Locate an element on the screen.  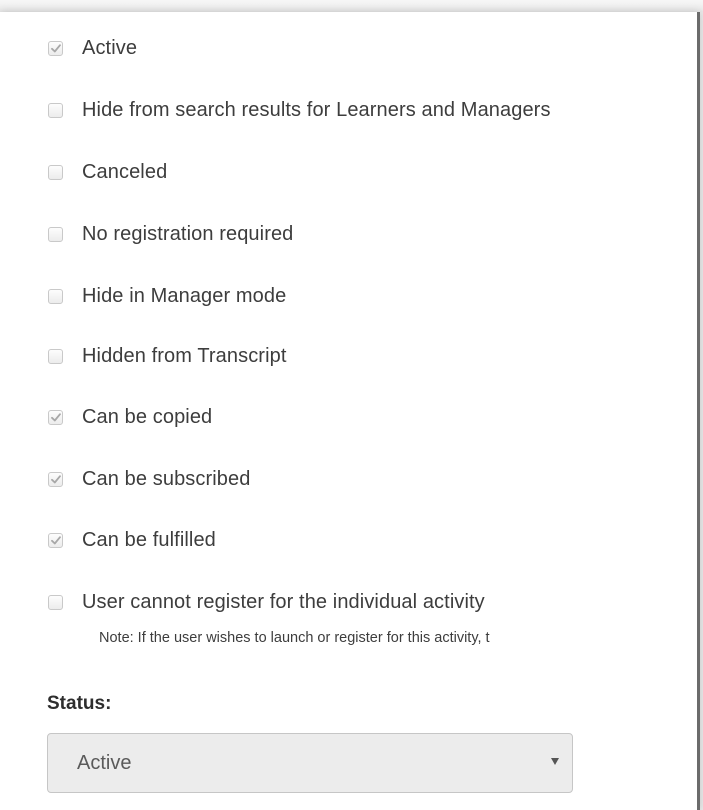
option-can-be-fulfilled: Can be fulfilled is located at coordinates (132, 540).